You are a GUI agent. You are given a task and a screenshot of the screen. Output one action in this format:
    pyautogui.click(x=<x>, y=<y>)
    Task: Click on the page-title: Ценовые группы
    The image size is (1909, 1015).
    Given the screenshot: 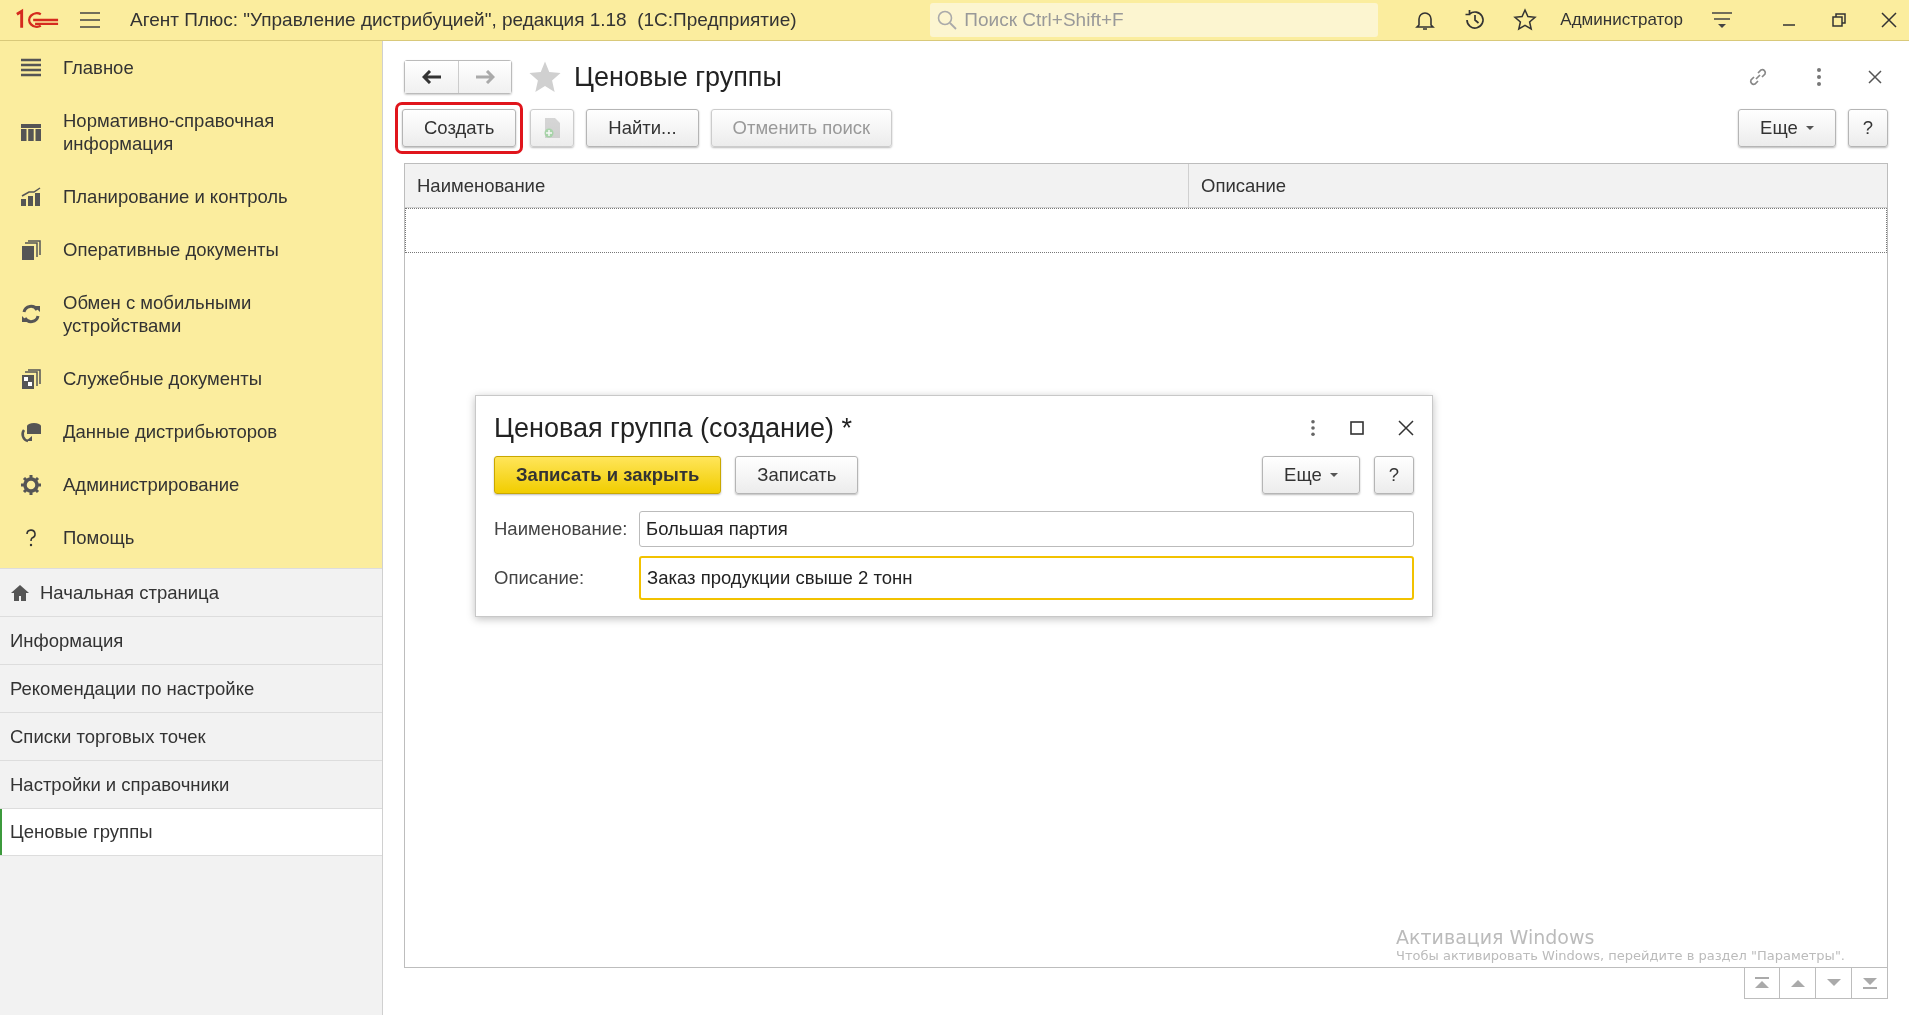 What is the action you would take?
    pyautogui.click(x=678, y=77)
    